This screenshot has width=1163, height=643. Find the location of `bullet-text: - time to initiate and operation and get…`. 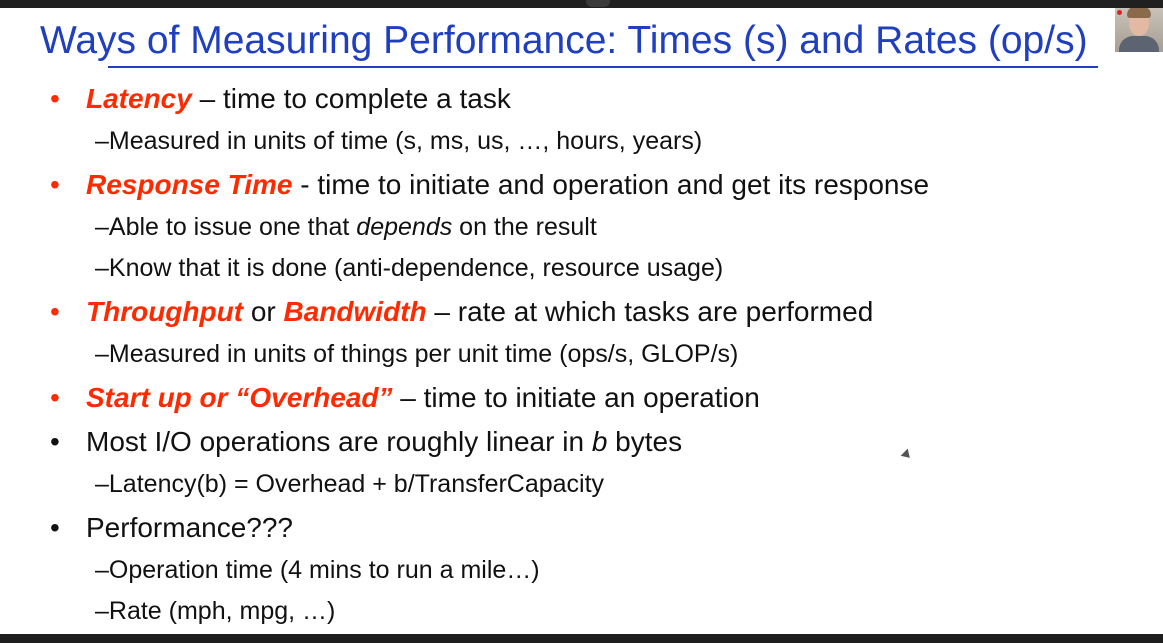

bullet-text: - time to initiate and operation and get… is located at coordinates (611, 184).